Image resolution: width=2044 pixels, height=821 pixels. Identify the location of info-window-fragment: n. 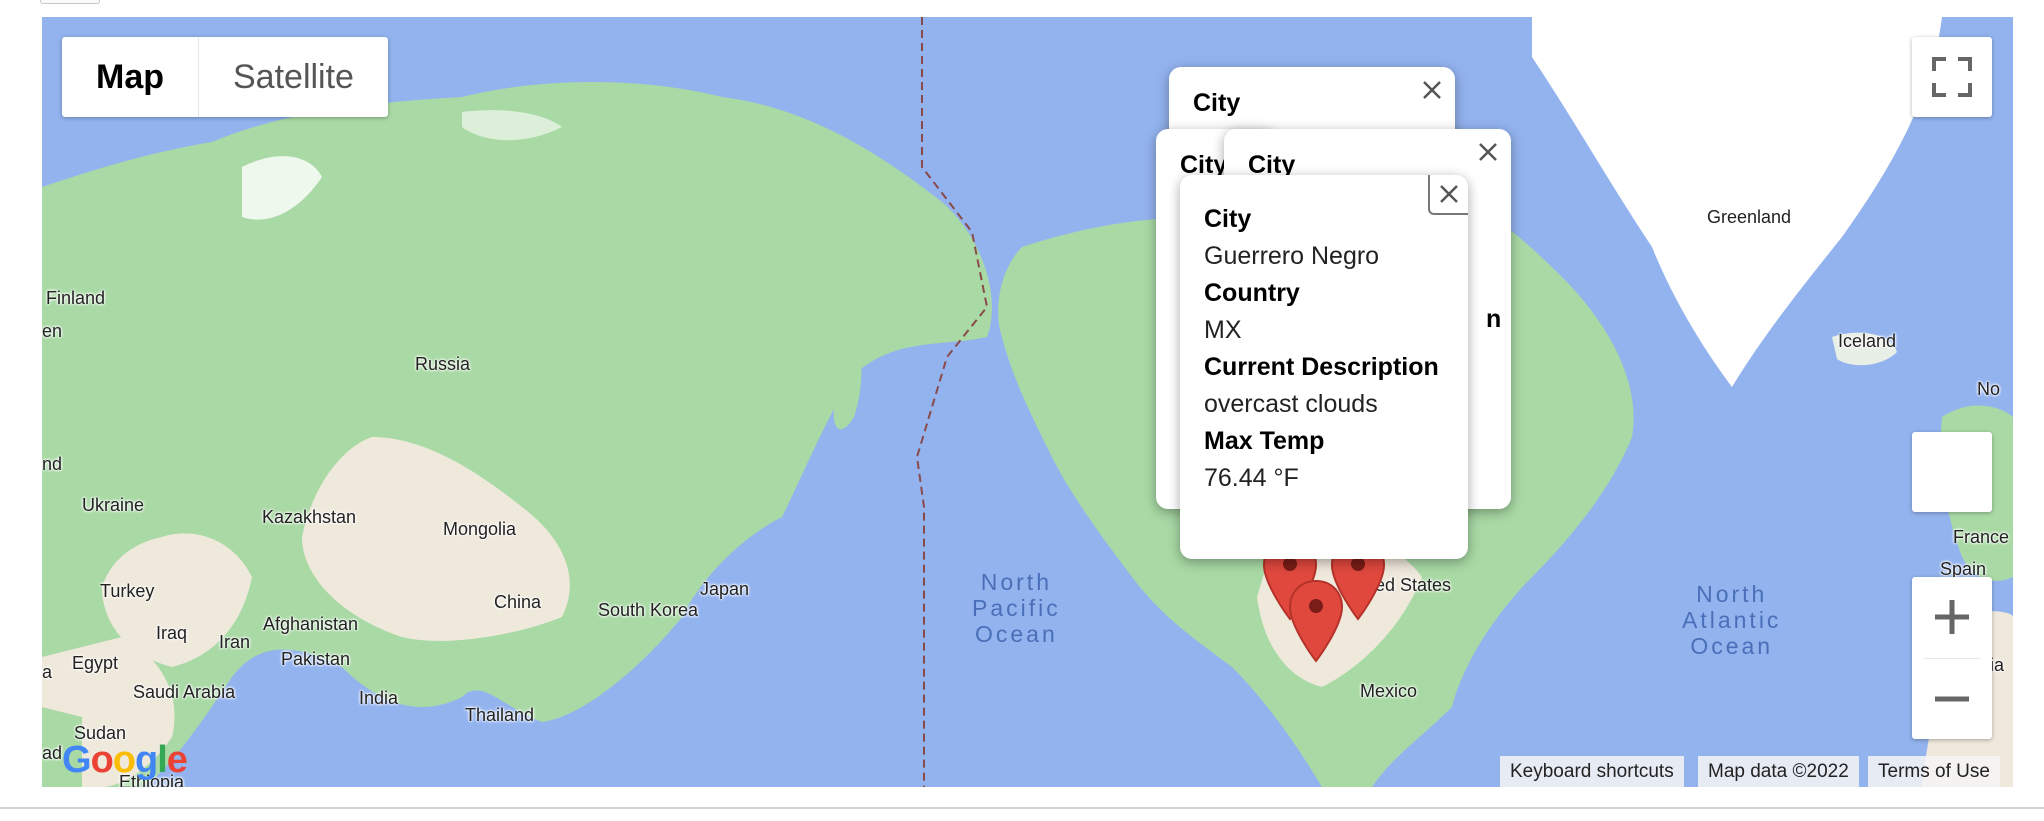
(1494, 319).